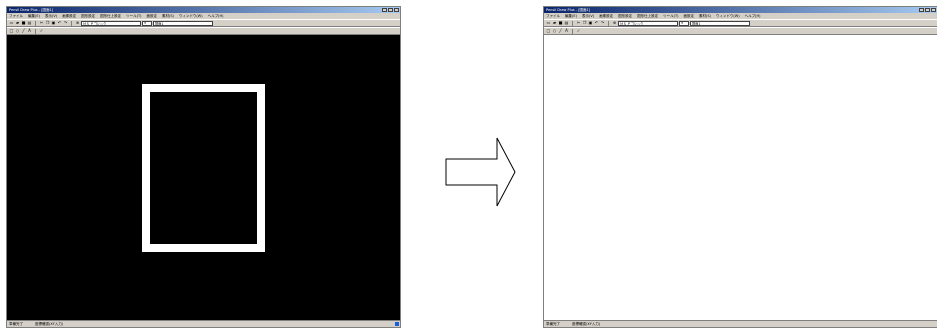 The height and width of the screenshot is (329, 937). Describe the element at coordinates (480, 172) in the screenshot. I see `right-arrow-icon` at that location.